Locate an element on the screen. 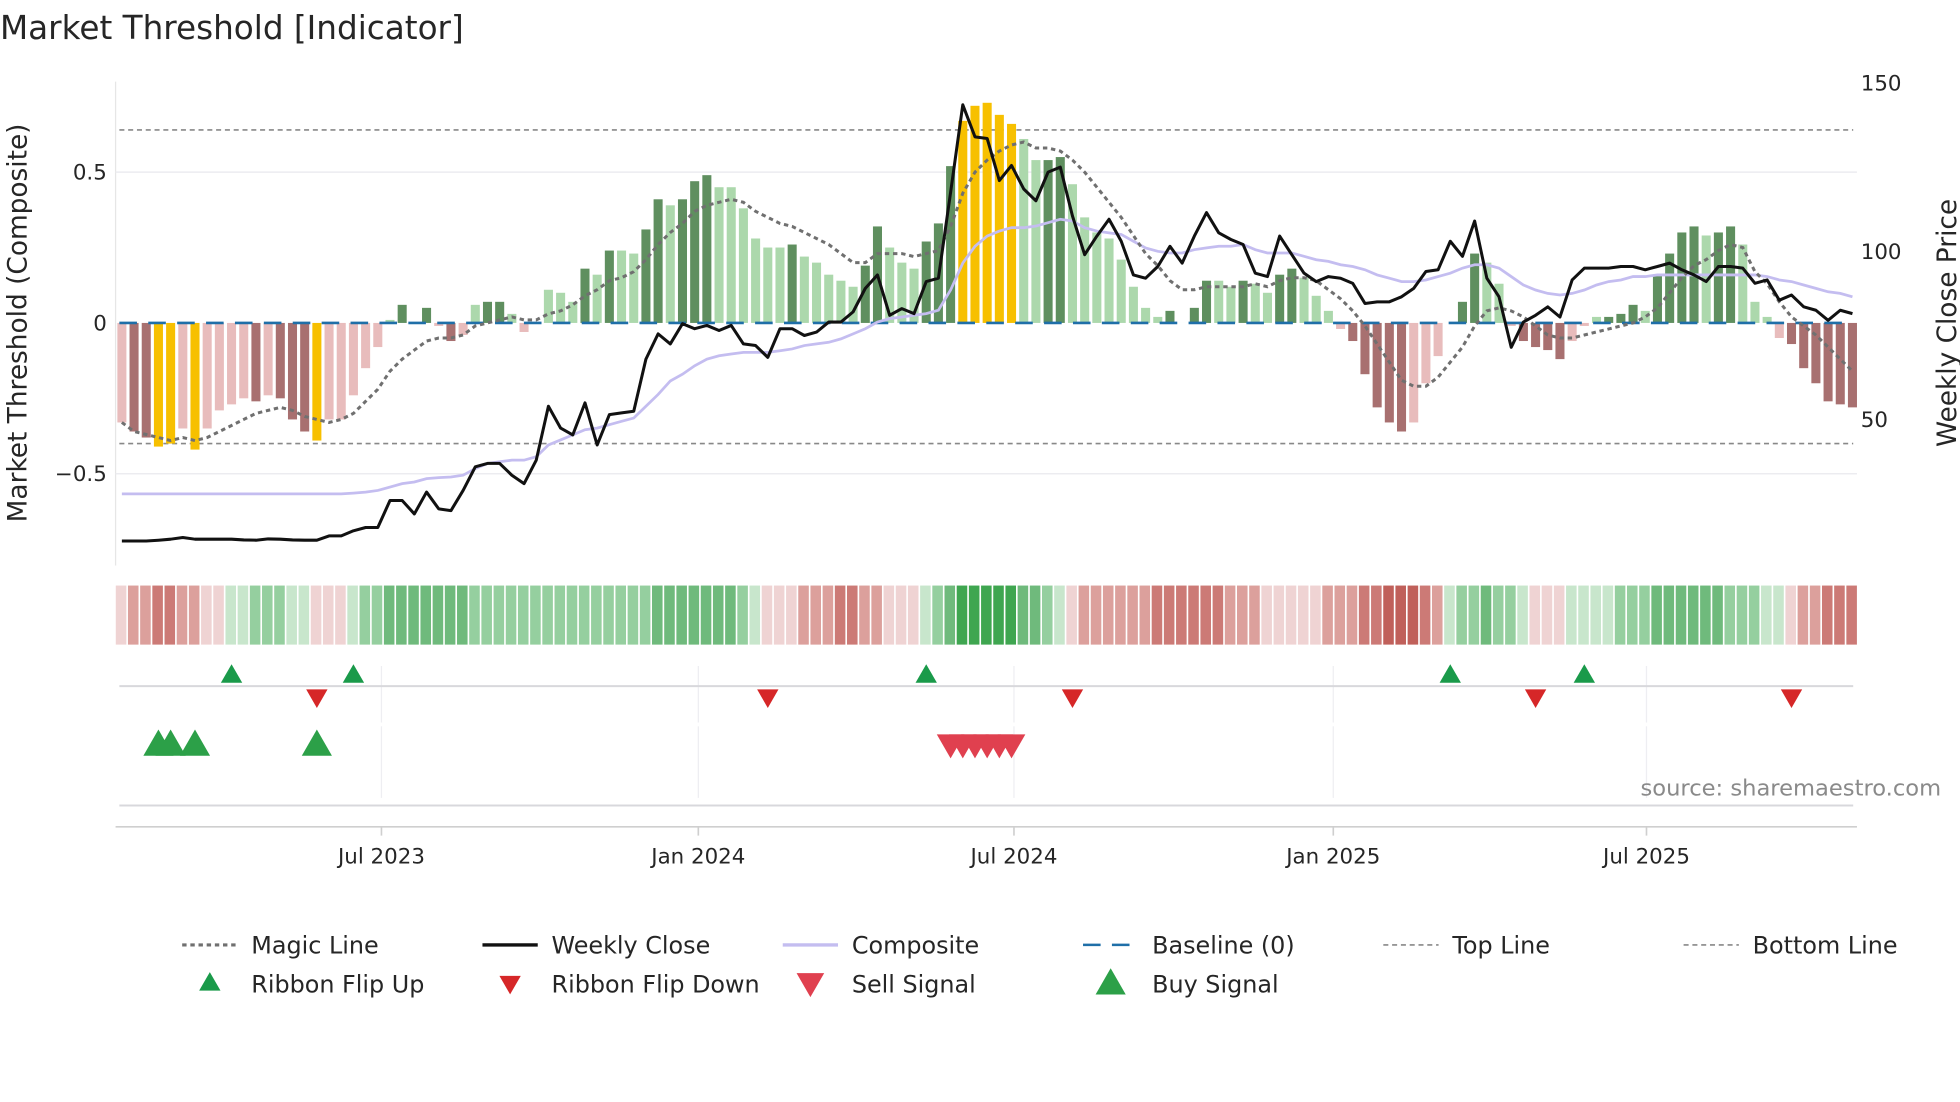 The image size is (1960, 1102). y2-axis-label: Weekly Close Price is located at coordinates (1946, 323).